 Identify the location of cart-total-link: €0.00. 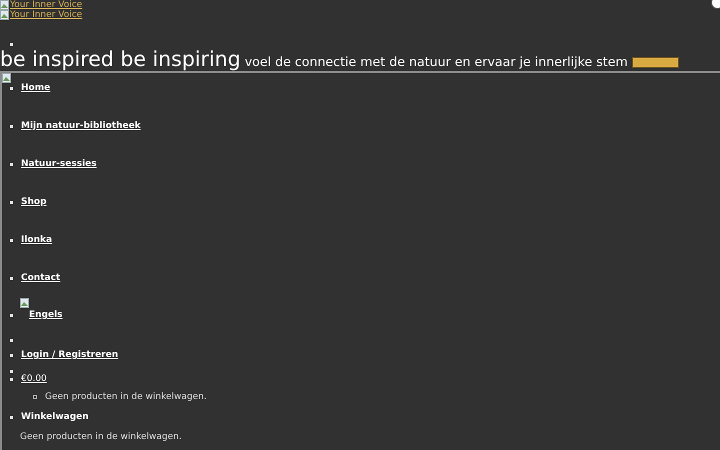
(34, 379).